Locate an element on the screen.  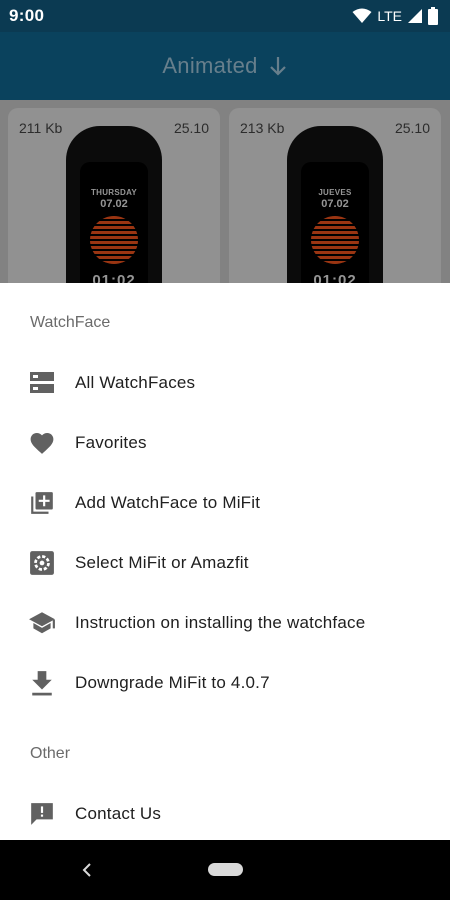
menu-item-select-mifit: Select MiFit or Amazfit is located at coordinates (225, 563).